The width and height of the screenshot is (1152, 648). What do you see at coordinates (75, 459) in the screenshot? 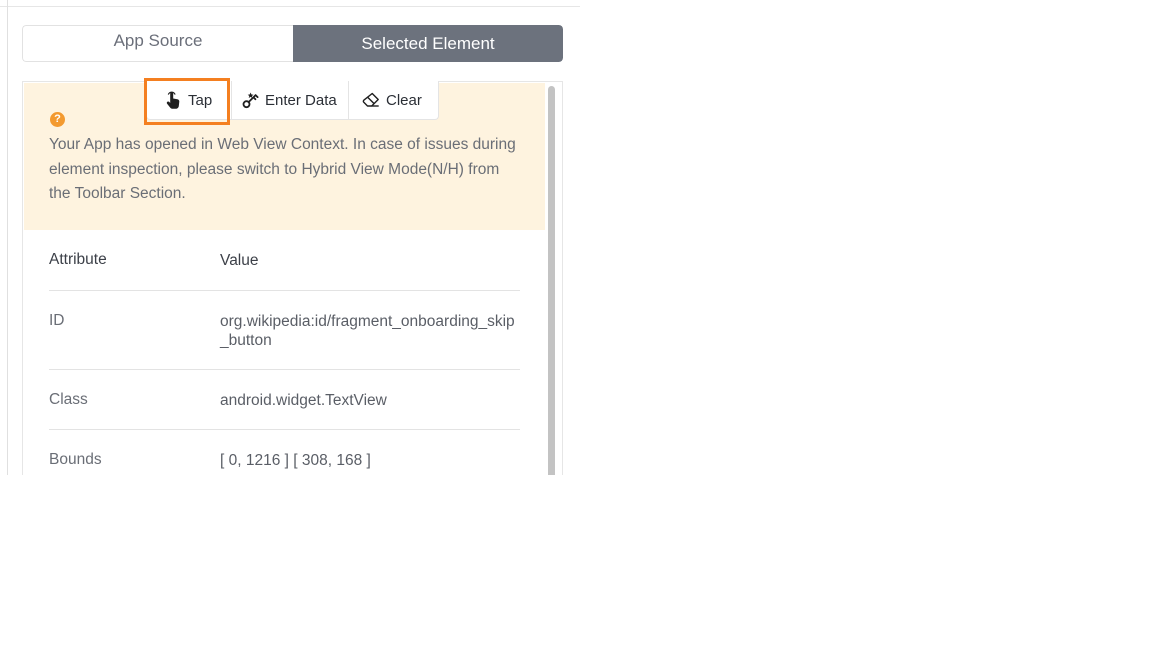
I see `attribute-key: Bounds` at bounding box center [75, 459].